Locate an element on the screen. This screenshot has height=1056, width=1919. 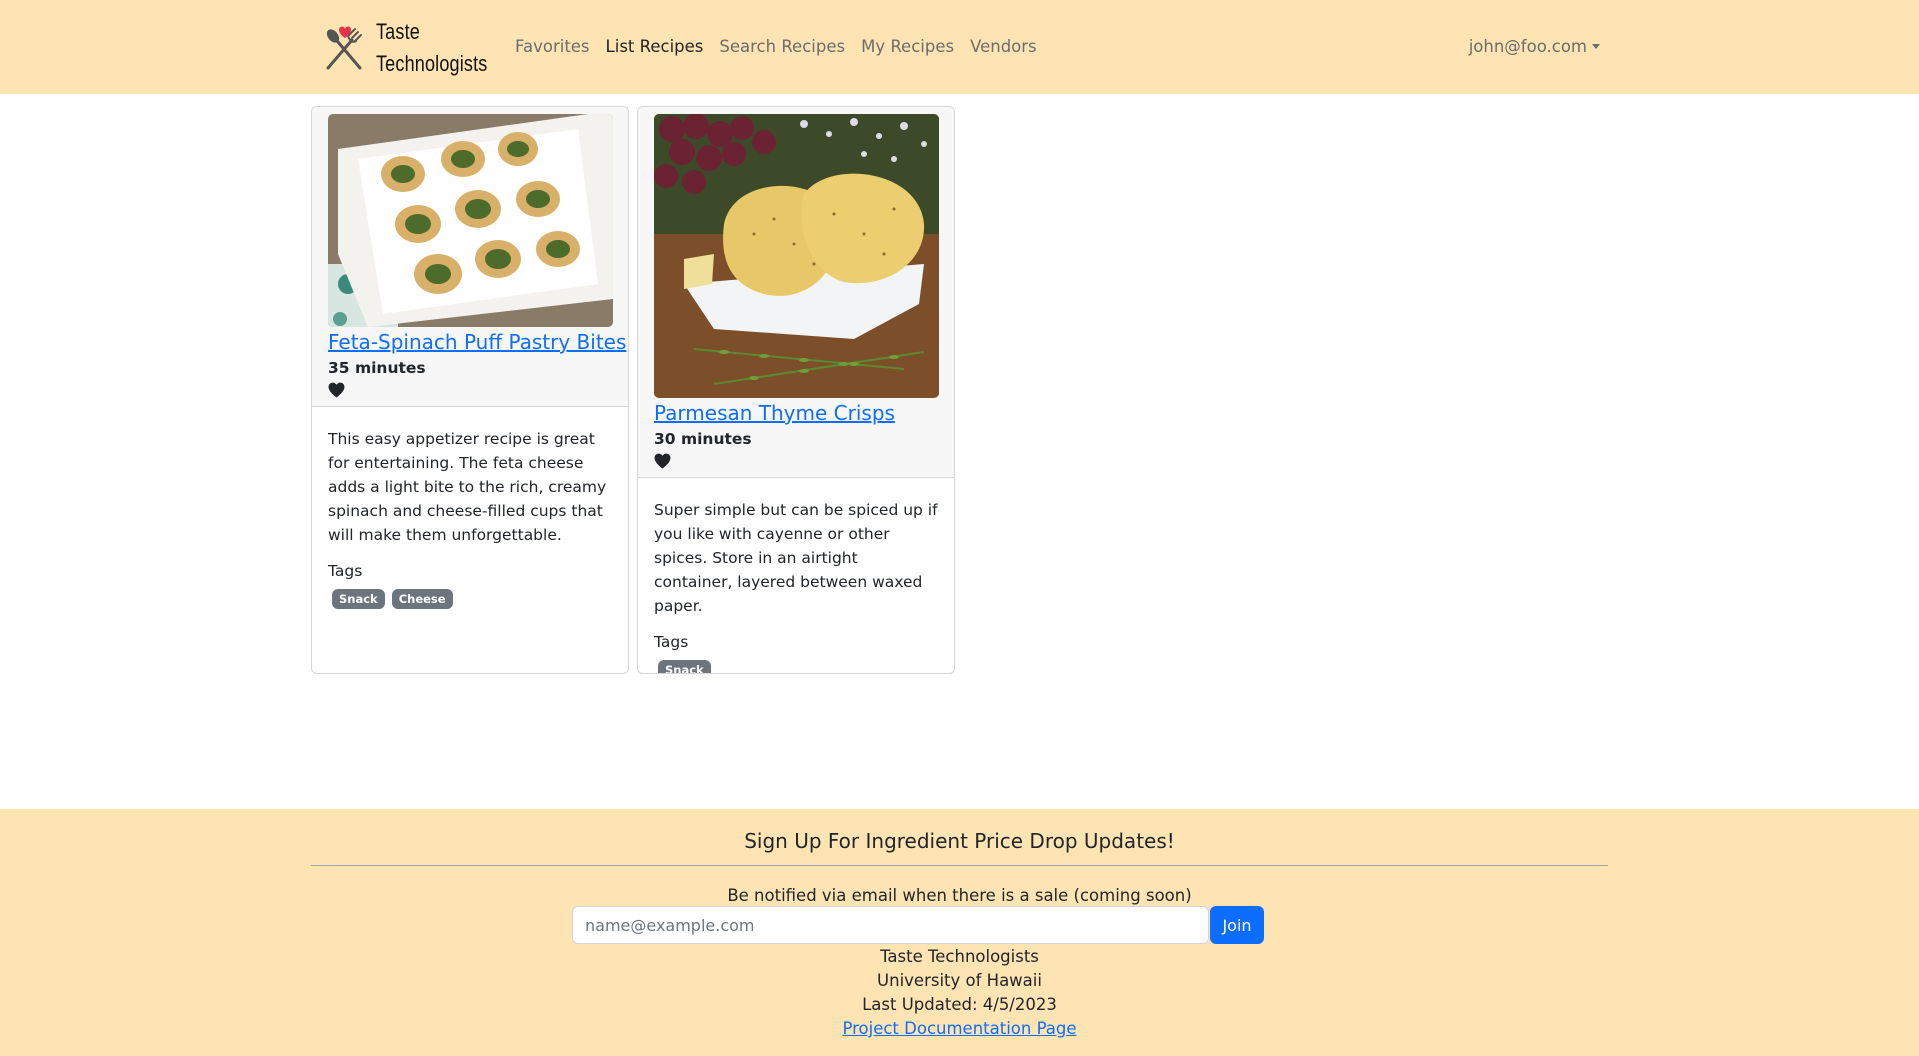
recipe-card-header: Parmesan Thyme Crisps 30 minutes is located at coordinates (796, 292).